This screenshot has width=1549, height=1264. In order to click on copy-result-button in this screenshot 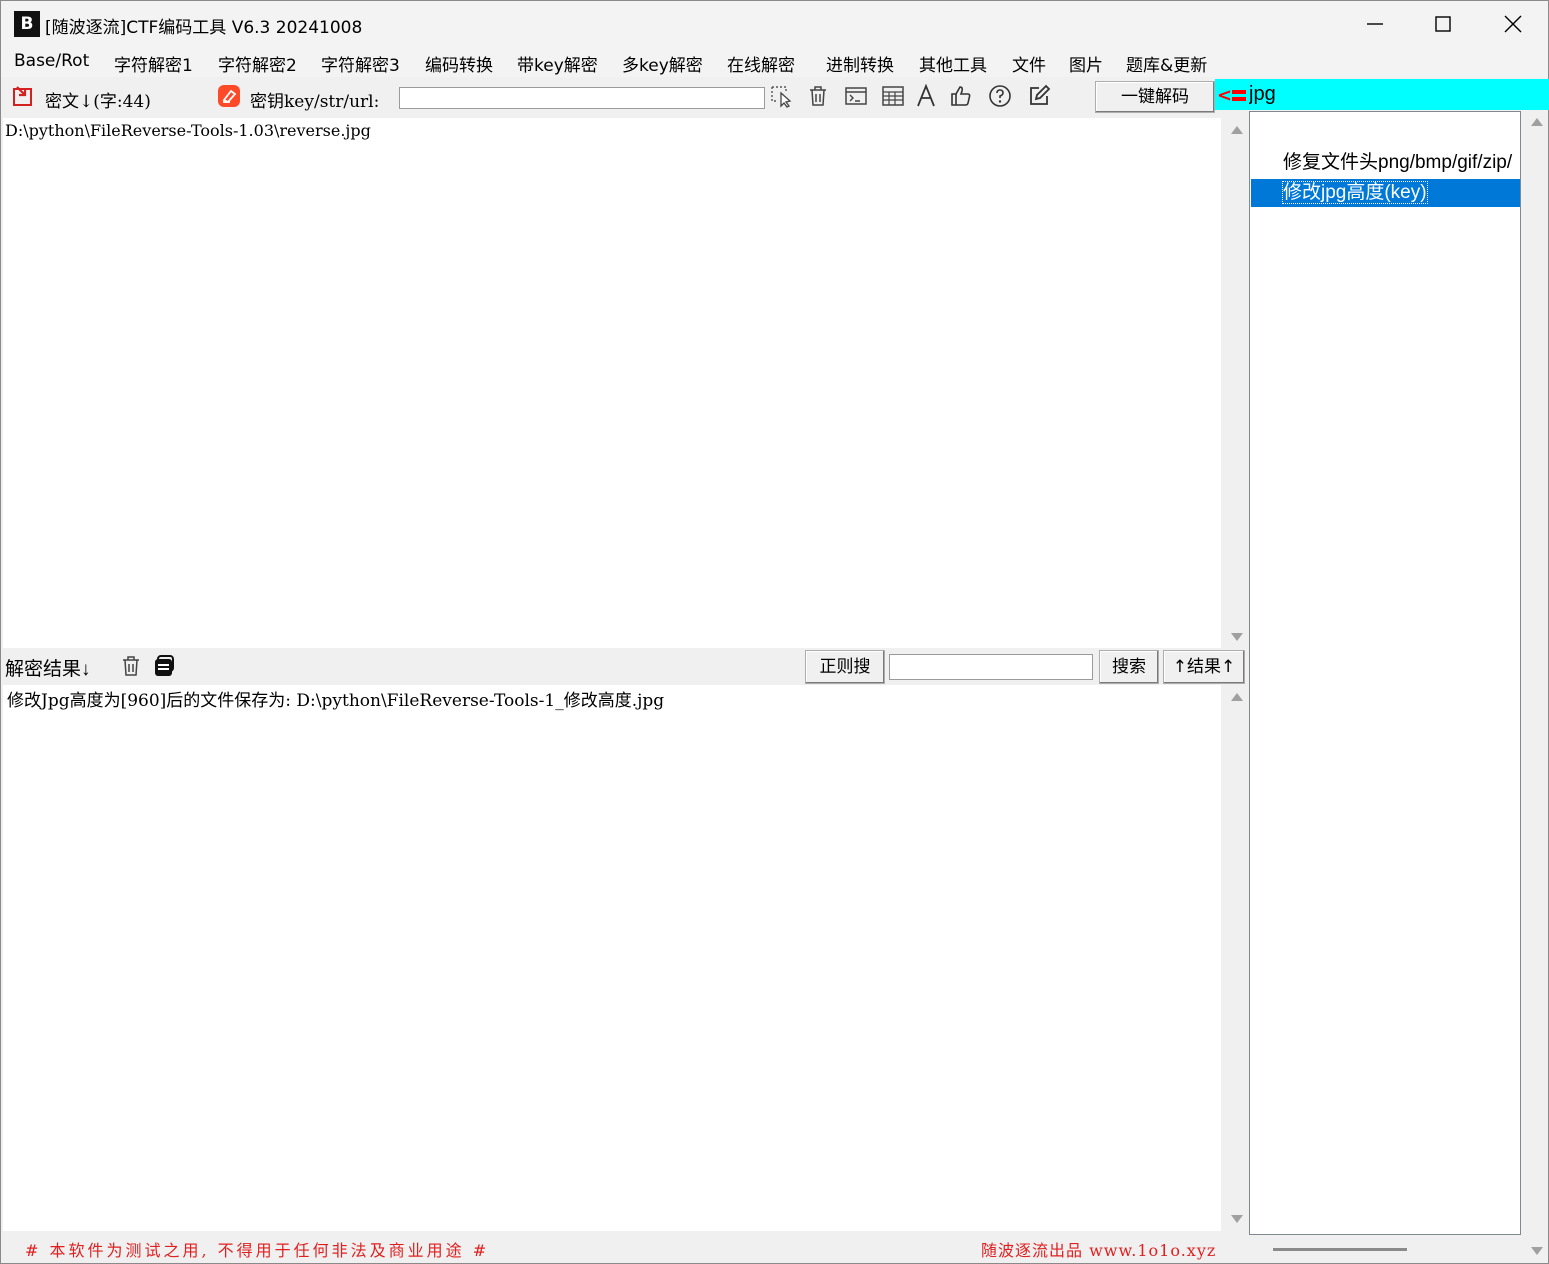, I will do `click(164, 666)`.